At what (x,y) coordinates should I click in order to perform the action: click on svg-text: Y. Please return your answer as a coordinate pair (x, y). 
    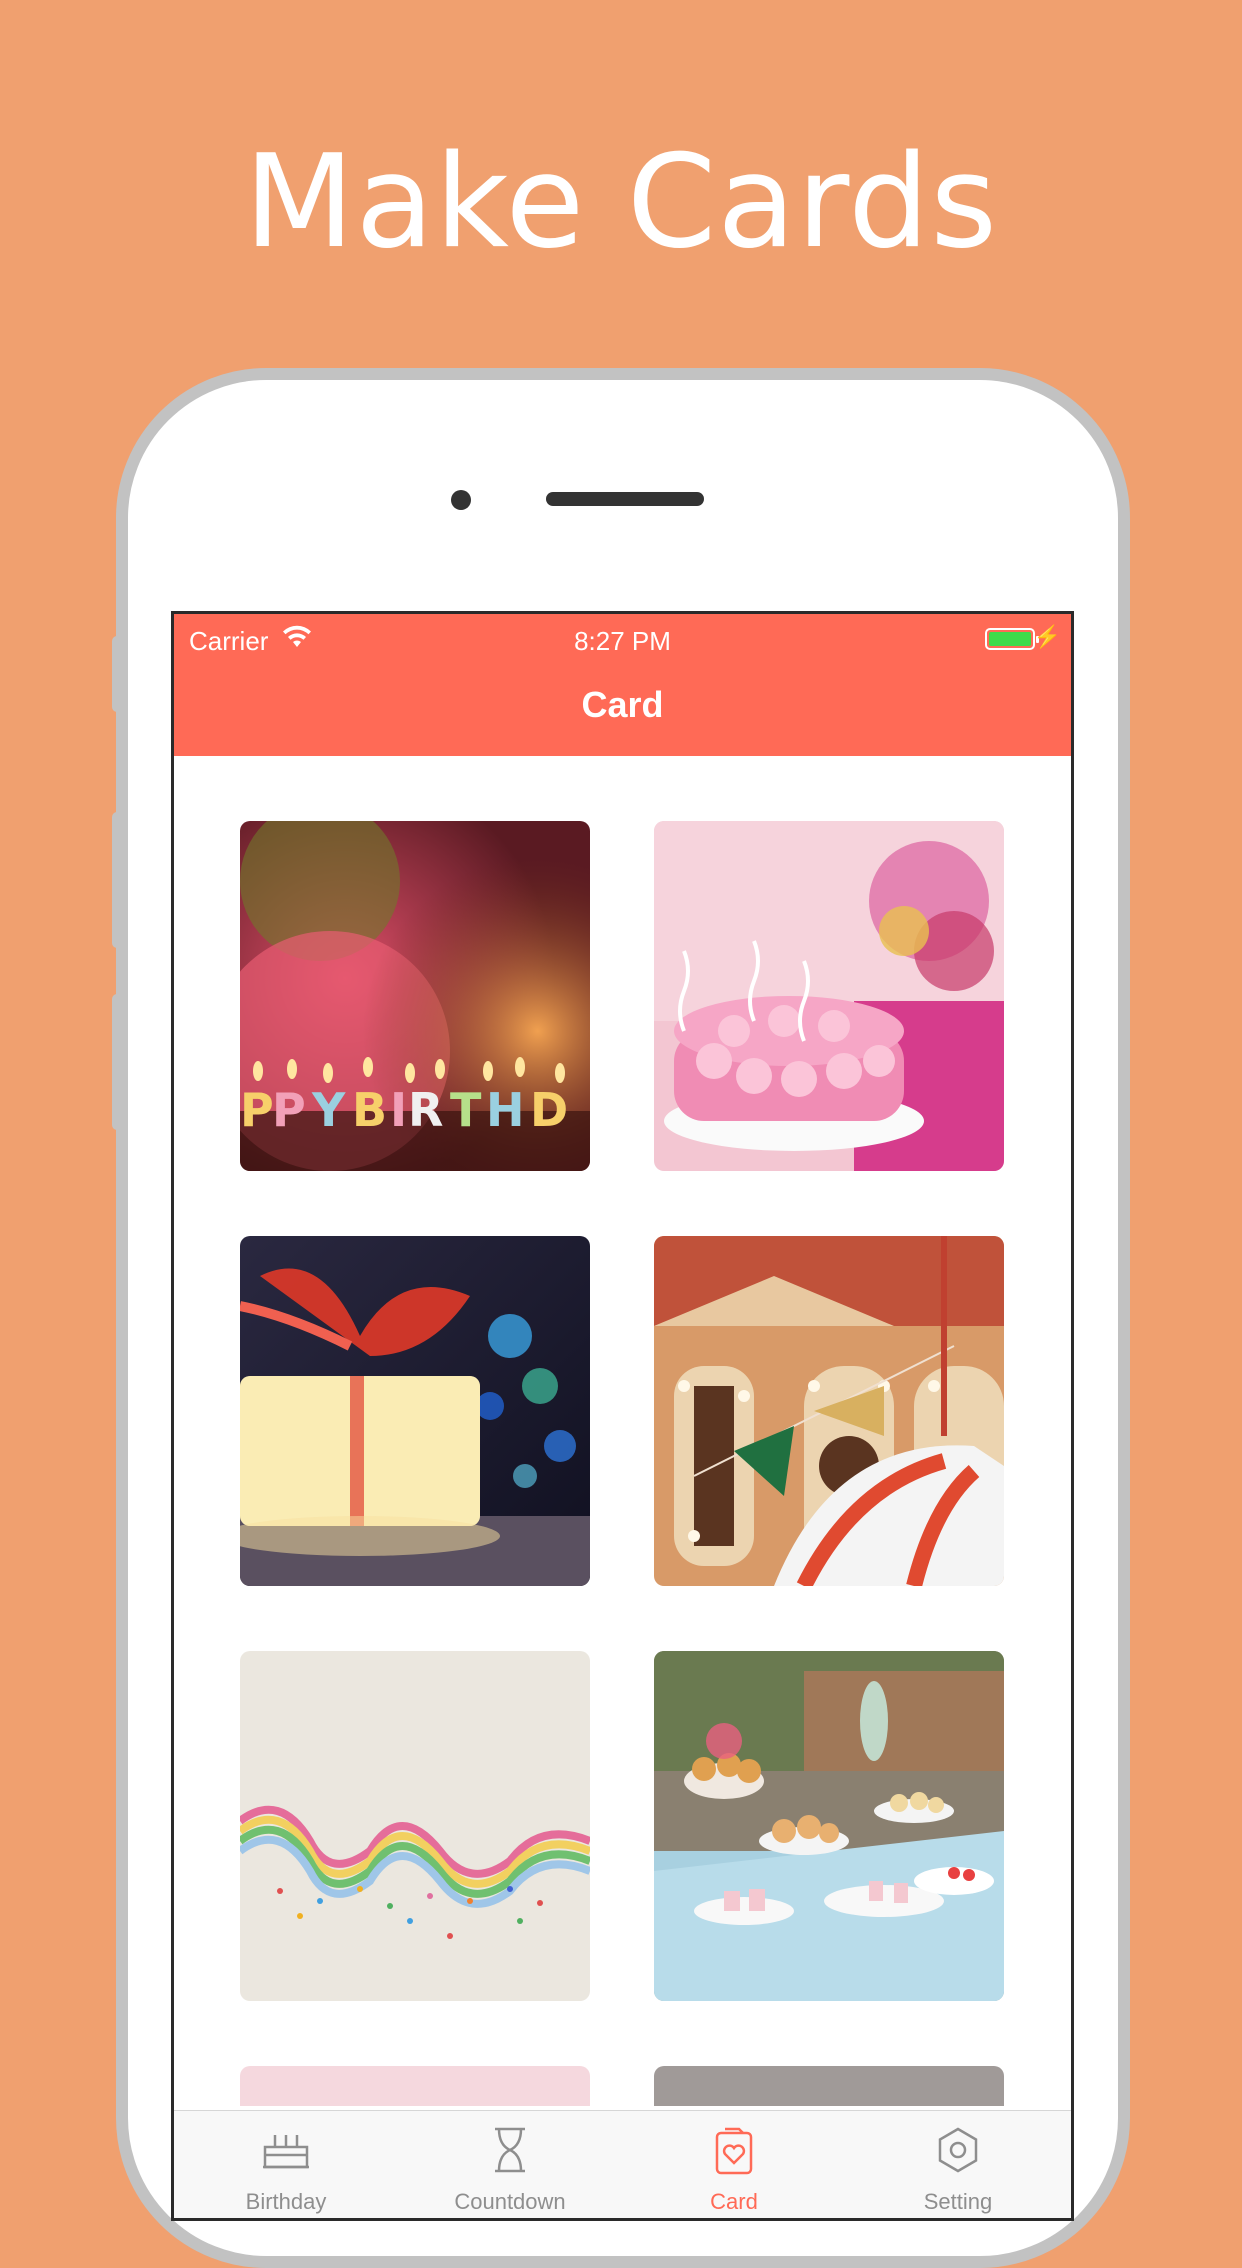
    Looking at the image, I should click on (328, 1110).